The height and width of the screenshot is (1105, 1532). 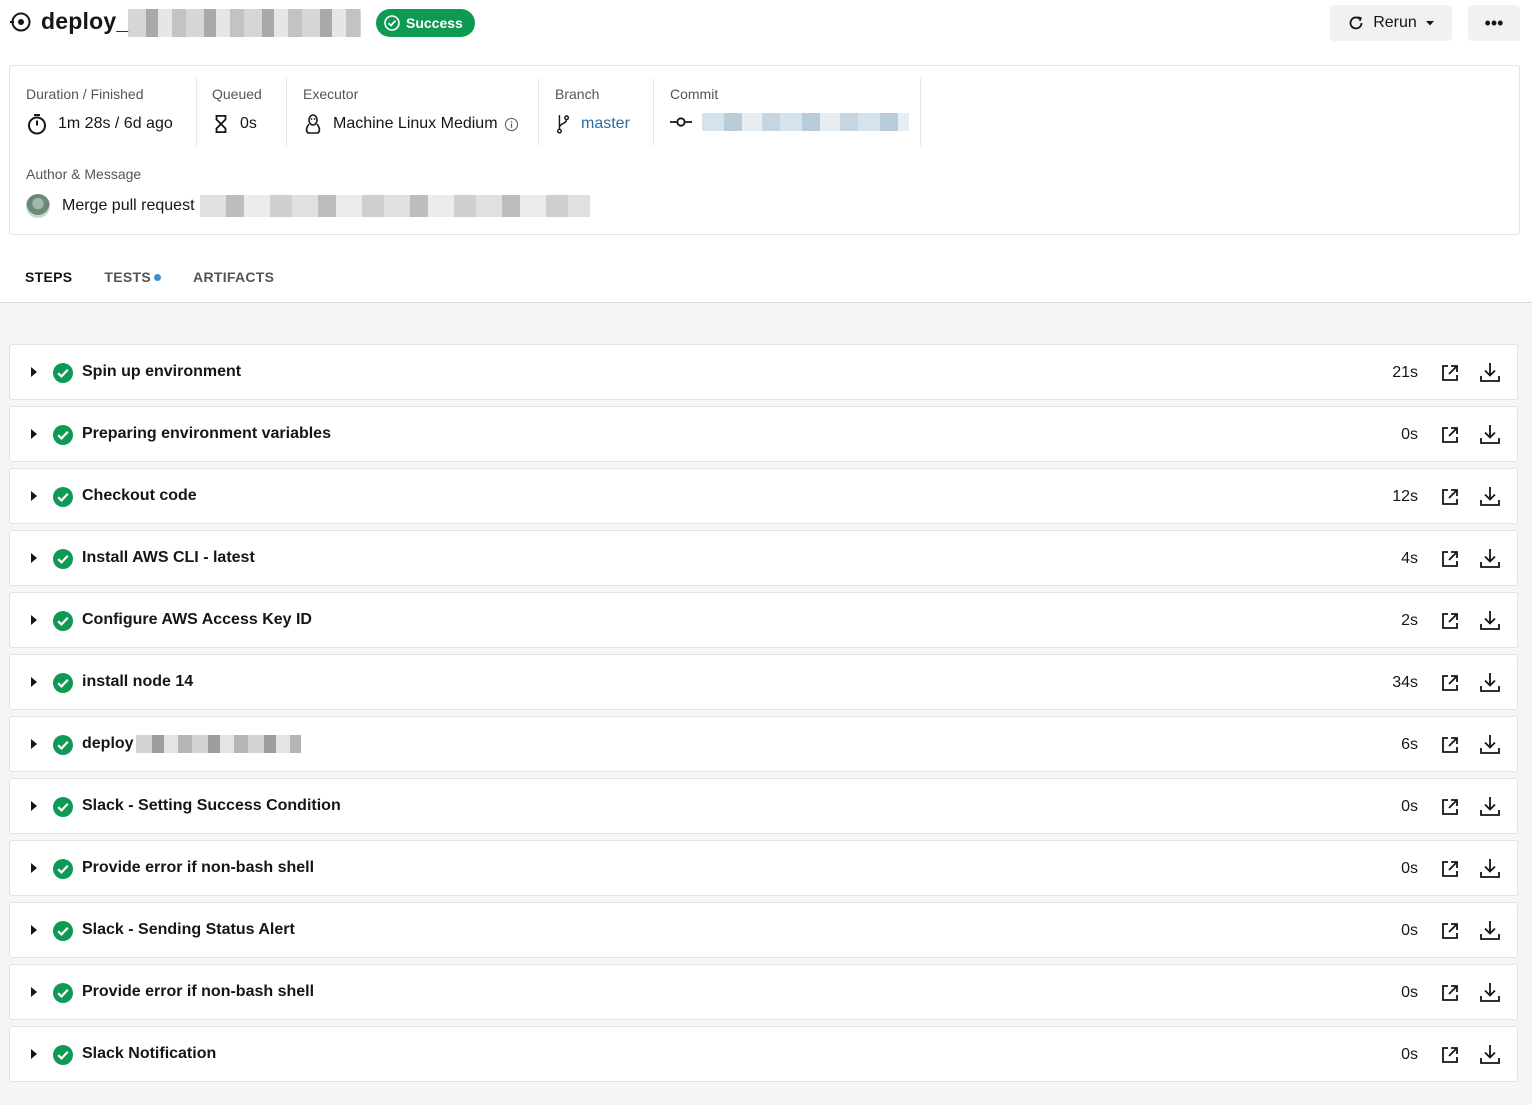 I want to click on step-row: Install AWS CLI - latest 4s, so click(x=763, y=558).